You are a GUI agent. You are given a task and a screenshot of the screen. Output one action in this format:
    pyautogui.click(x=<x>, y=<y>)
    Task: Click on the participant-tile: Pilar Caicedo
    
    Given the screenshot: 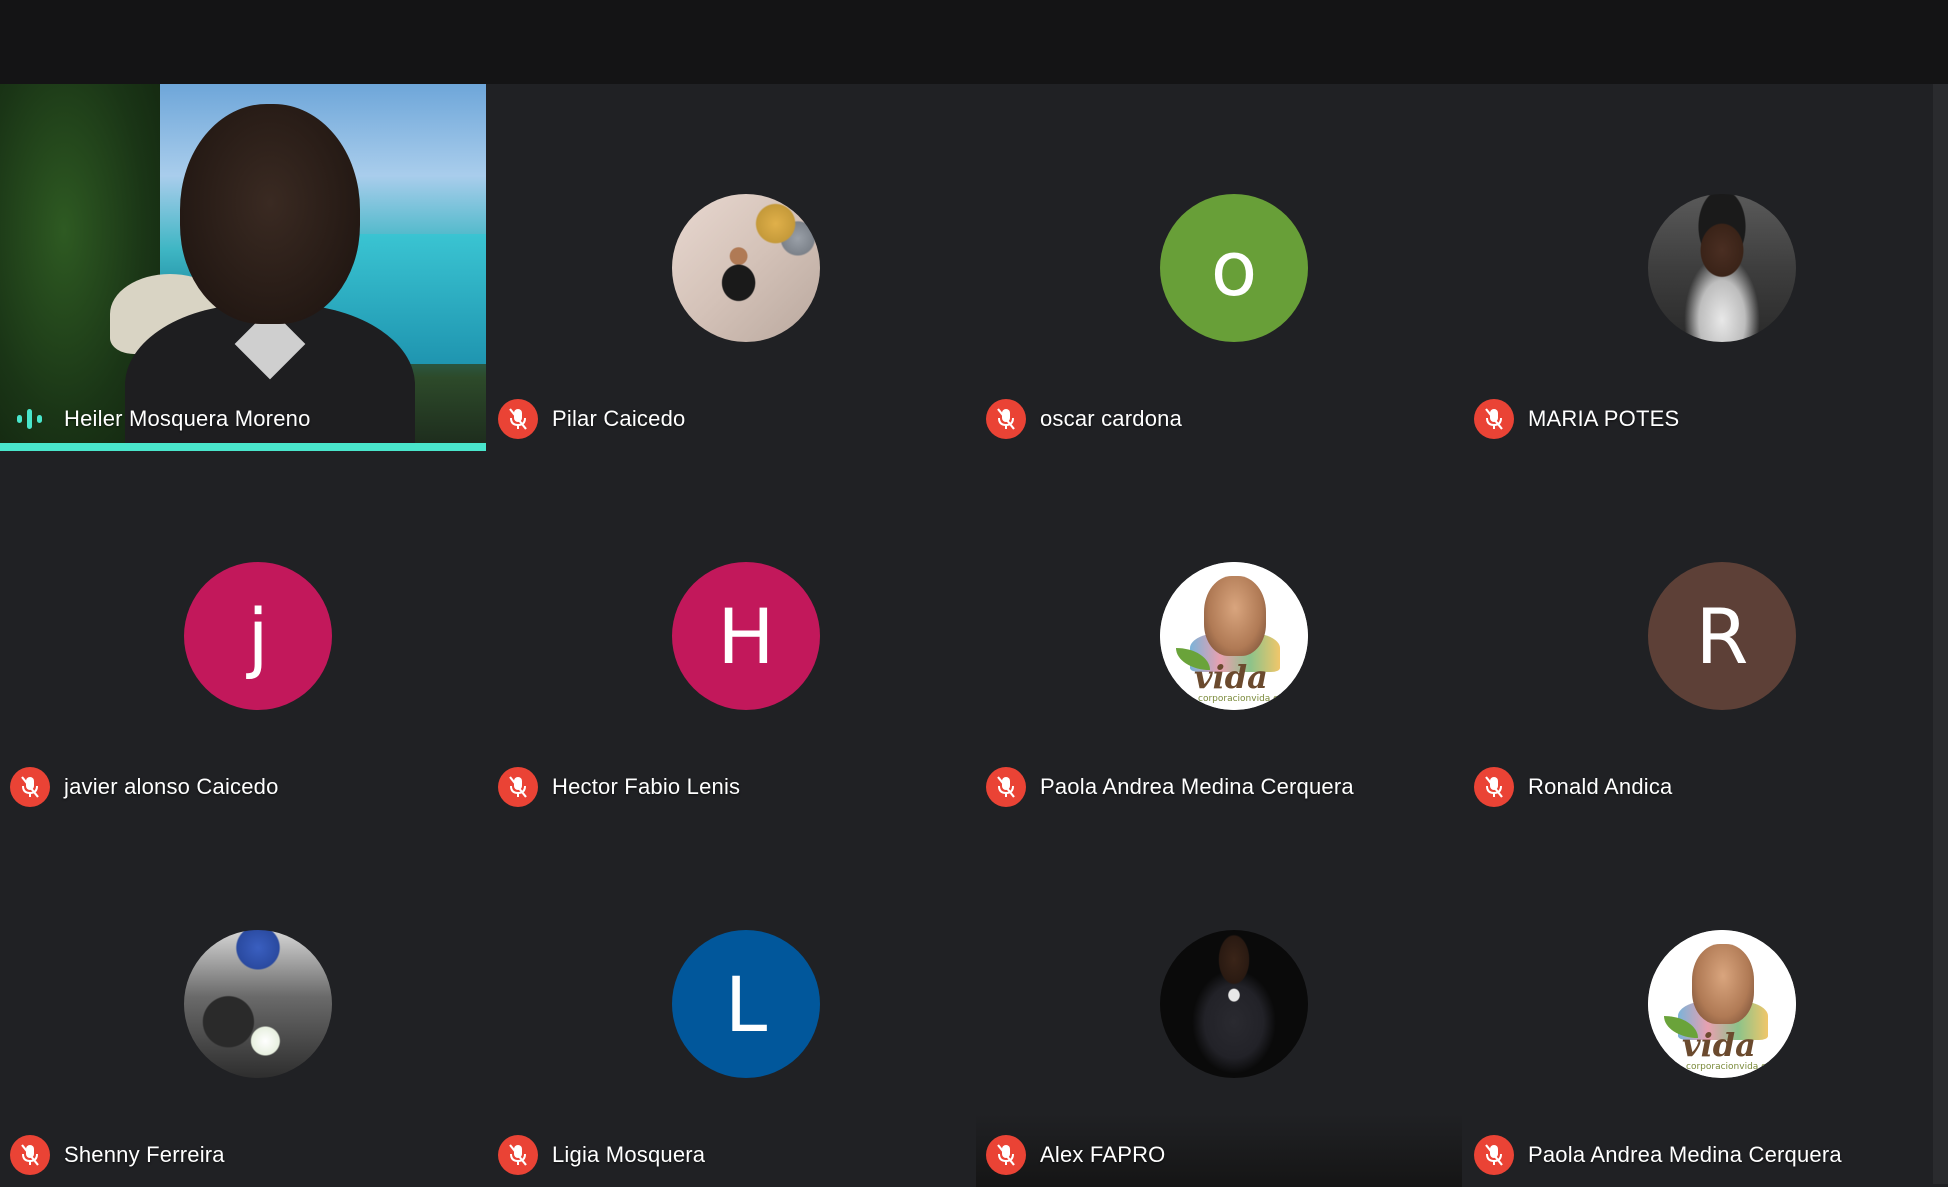 What is the action you would take?
    pyautogui.click(x=731, y=267)
    